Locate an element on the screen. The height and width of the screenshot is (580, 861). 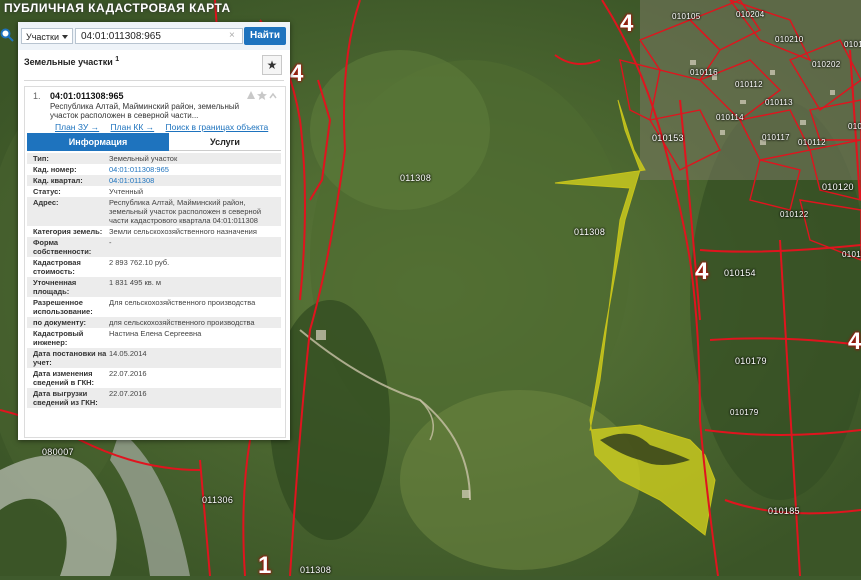
plan-zu-link: План ЗУ → is located at coordinates (77, 127).